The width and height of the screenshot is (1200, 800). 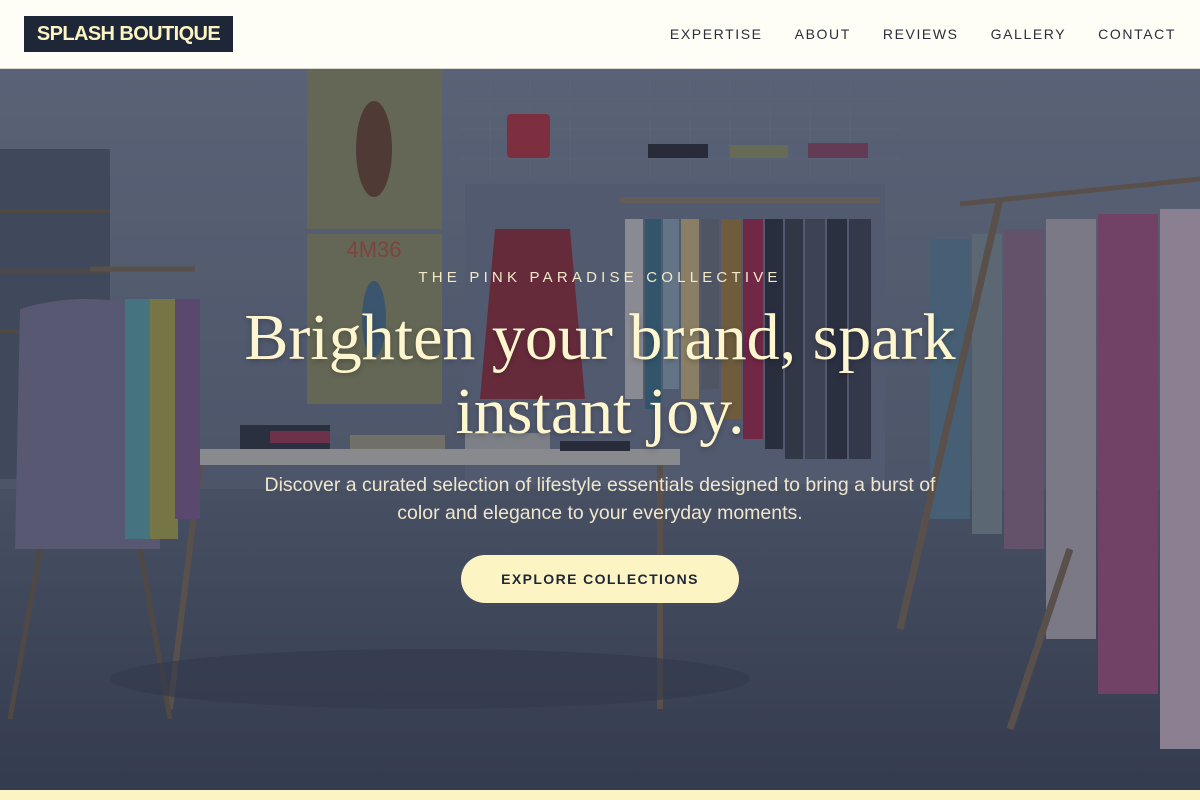 I want to click on bottom-accent-strip, so click(x=600, y=795).